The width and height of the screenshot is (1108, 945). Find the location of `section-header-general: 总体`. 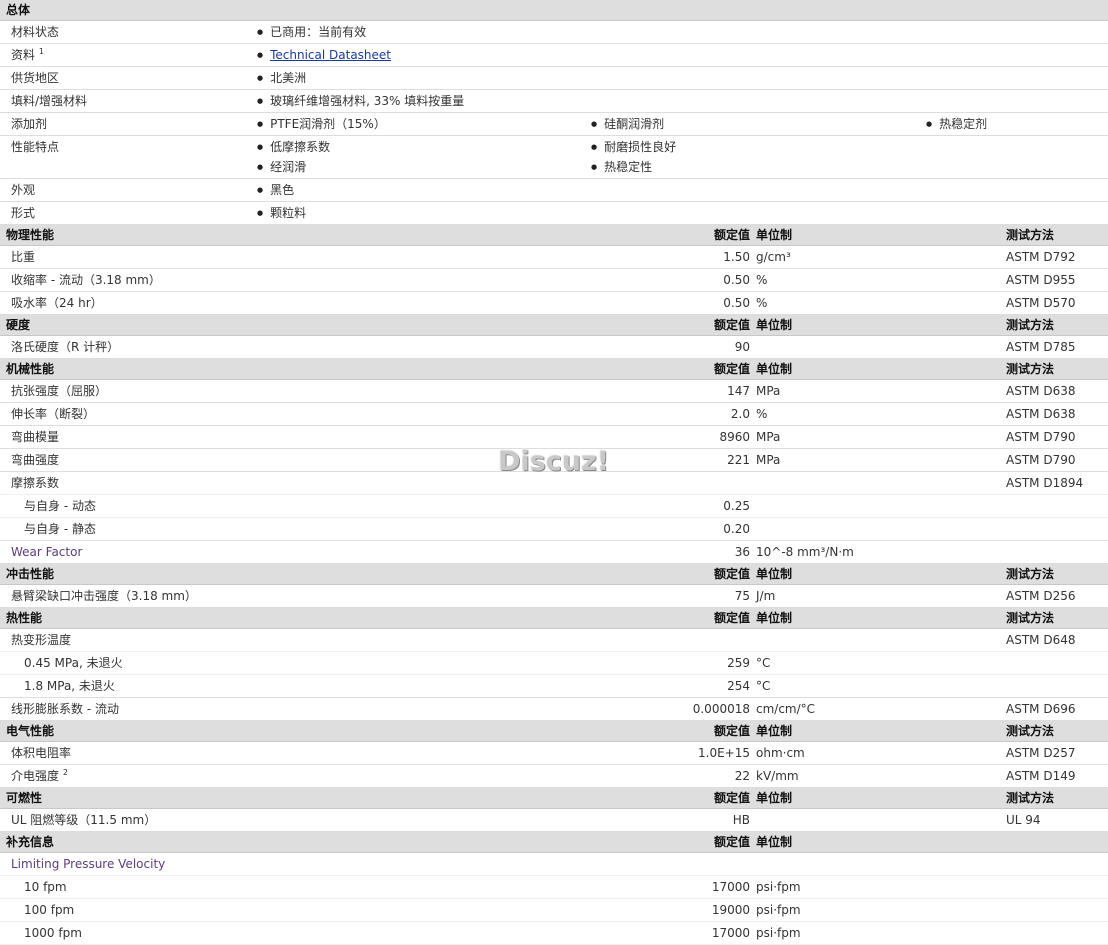

section-header-general: 总体 is located at coordinates (554, 10).